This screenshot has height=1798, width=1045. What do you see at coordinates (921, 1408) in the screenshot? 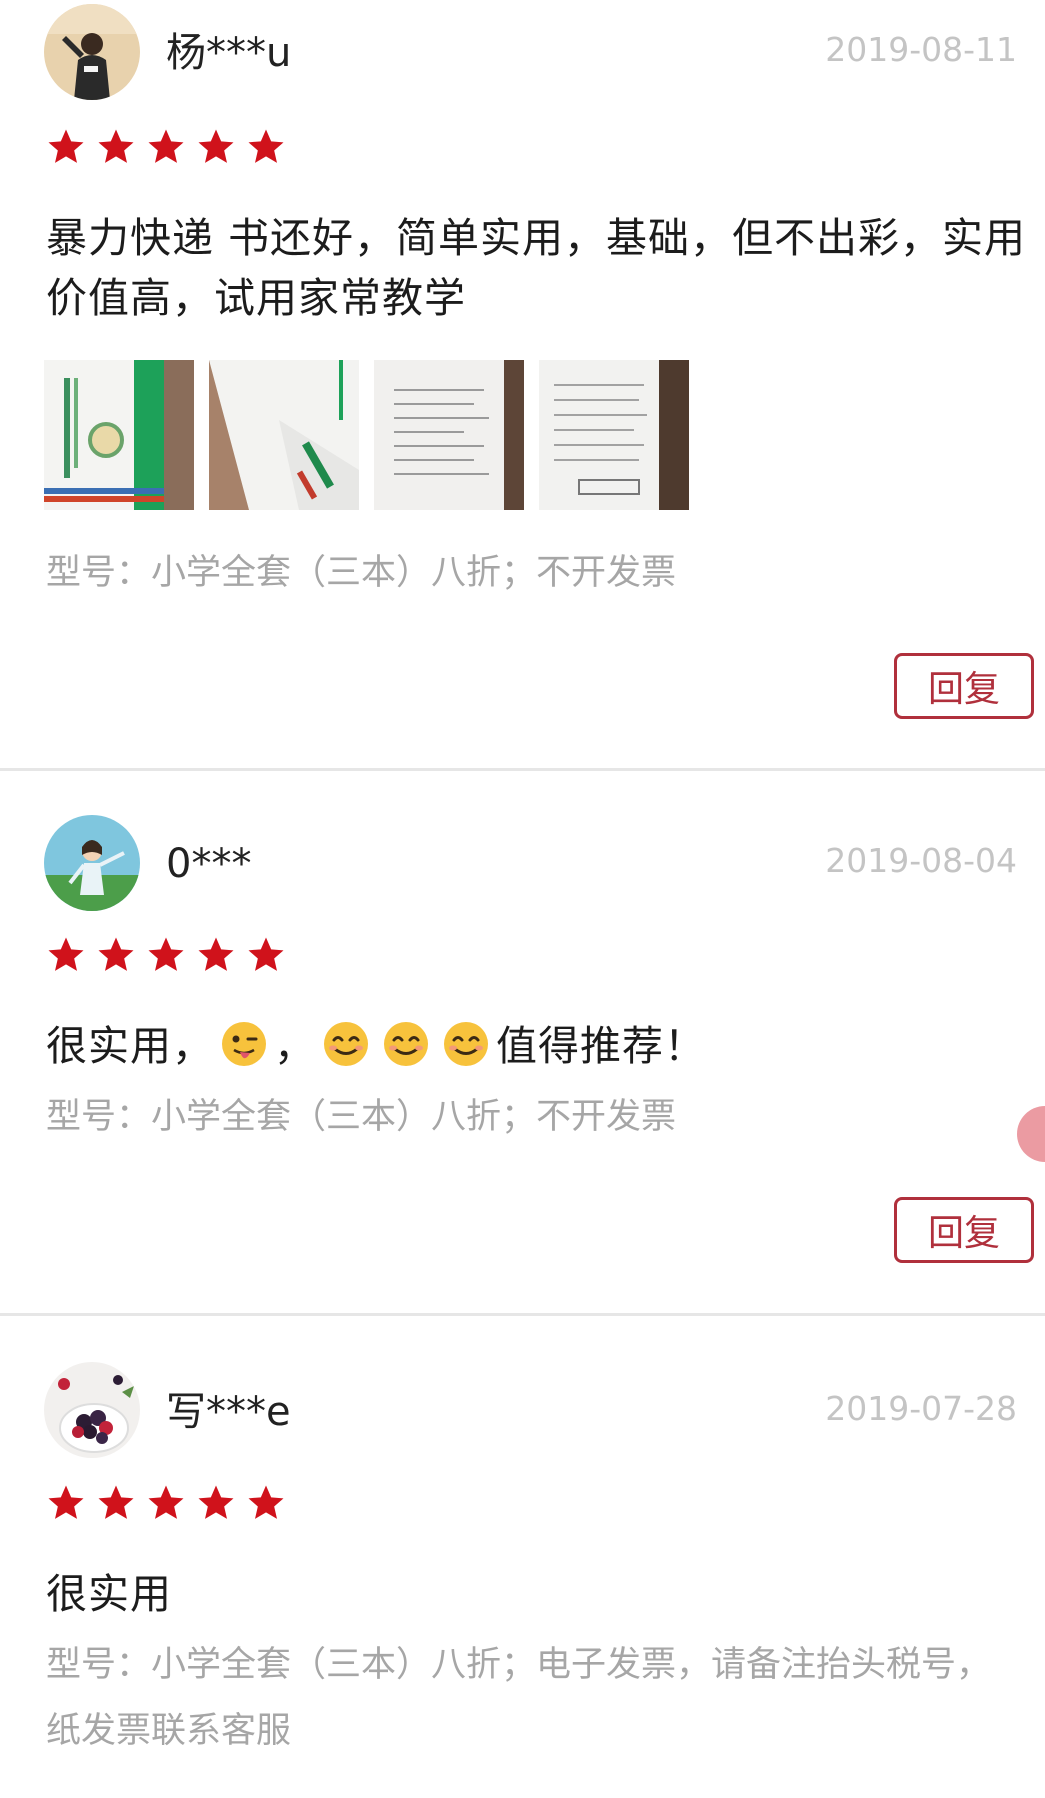
I see `review-date: 2019-07-28` at bounding box center [921, 1408].